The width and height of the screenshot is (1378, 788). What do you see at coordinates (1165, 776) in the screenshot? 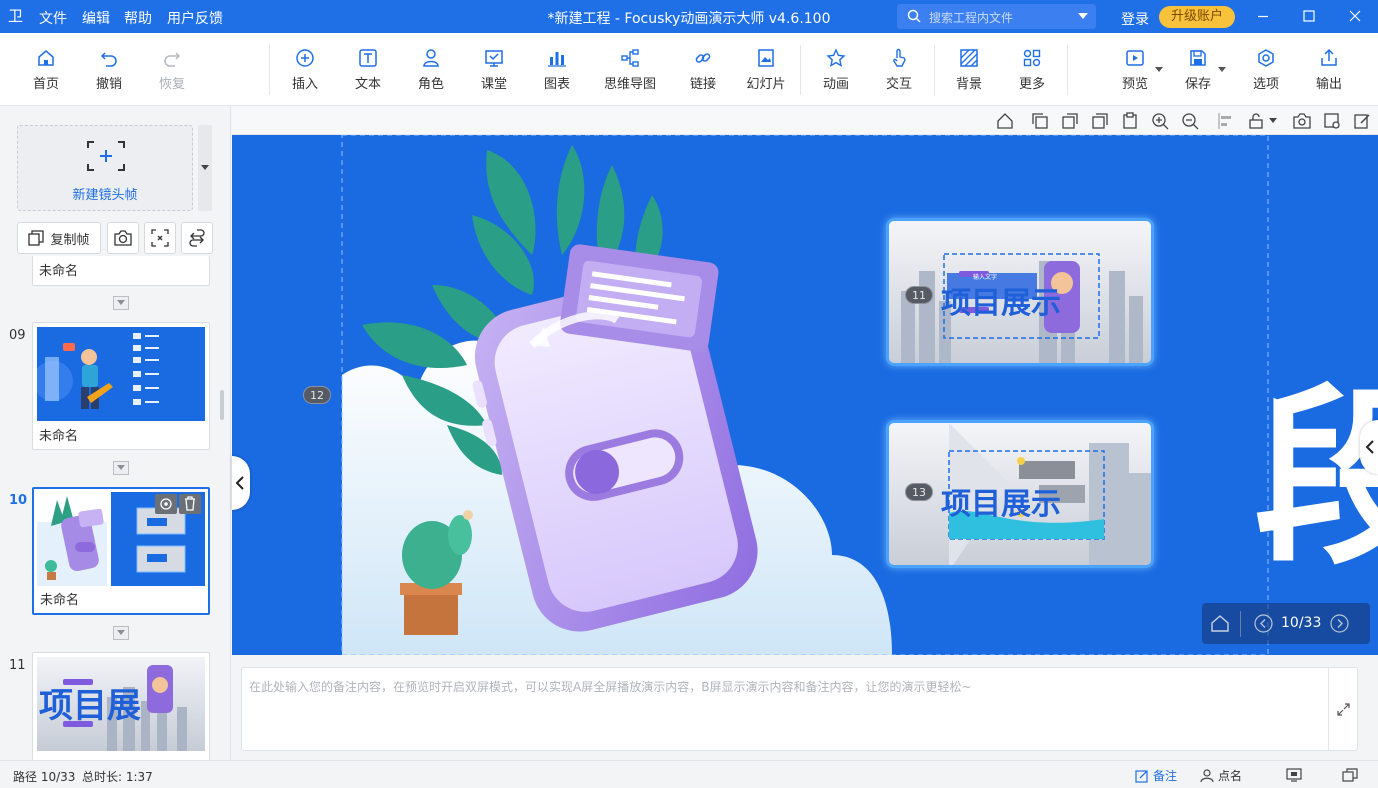
I see `notes-toggle-label: 备注` at bounding box center [1165, 776].